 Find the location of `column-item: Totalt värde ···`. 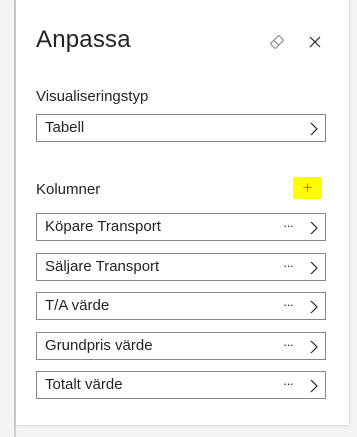

column-item: Totalt värde ··· is located at coordinates (181, 385).